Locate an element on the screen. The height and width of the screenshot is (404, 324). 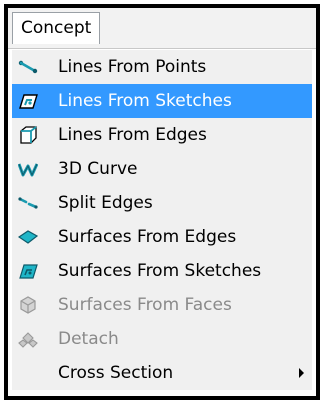
detach-icon is located at coordinates (28, 340).